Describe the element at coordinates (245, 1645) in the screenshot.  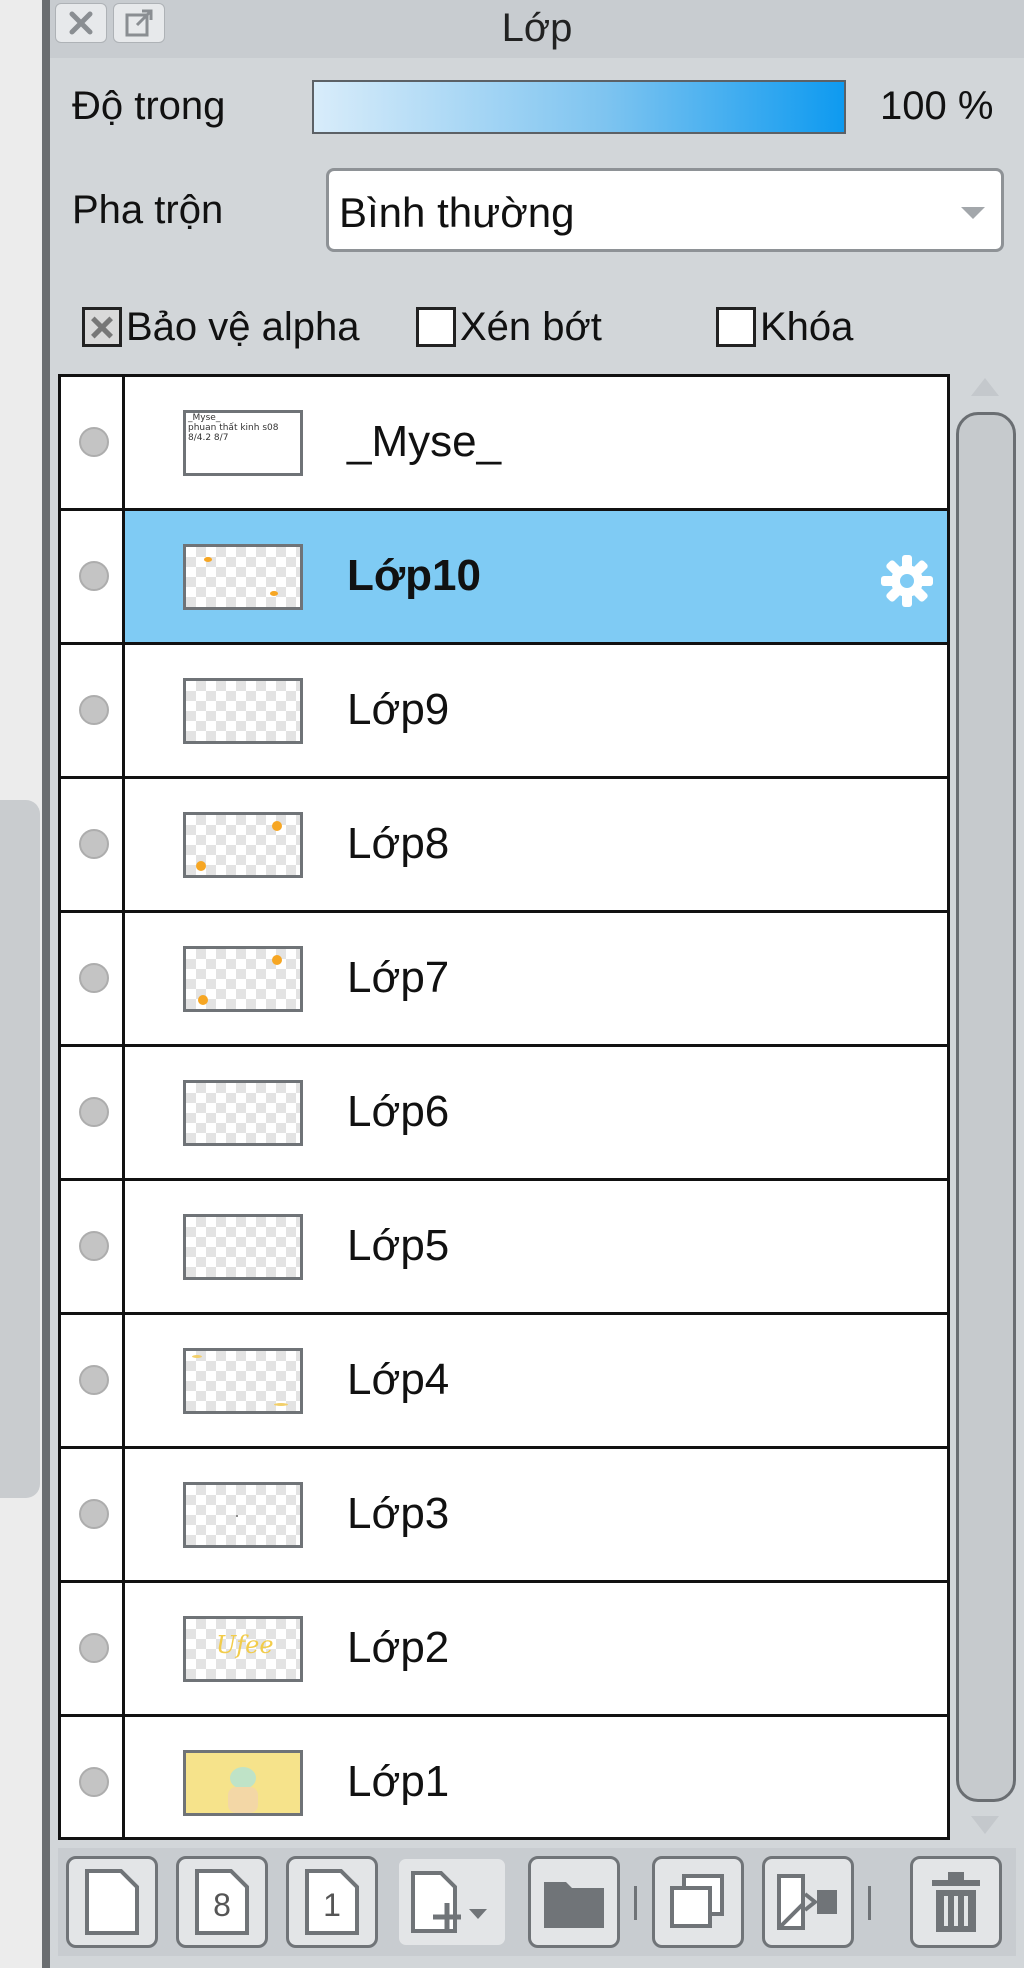
I see `thumbnail-text: Ufee` at that location.